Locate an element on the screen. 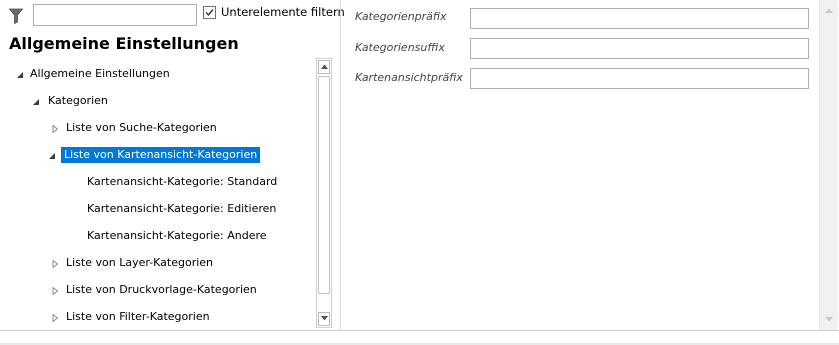 The height and width of the screenshot is (345, 839). pane-title: Allgemeine Einstellungen is located at coordinates (124, 43).